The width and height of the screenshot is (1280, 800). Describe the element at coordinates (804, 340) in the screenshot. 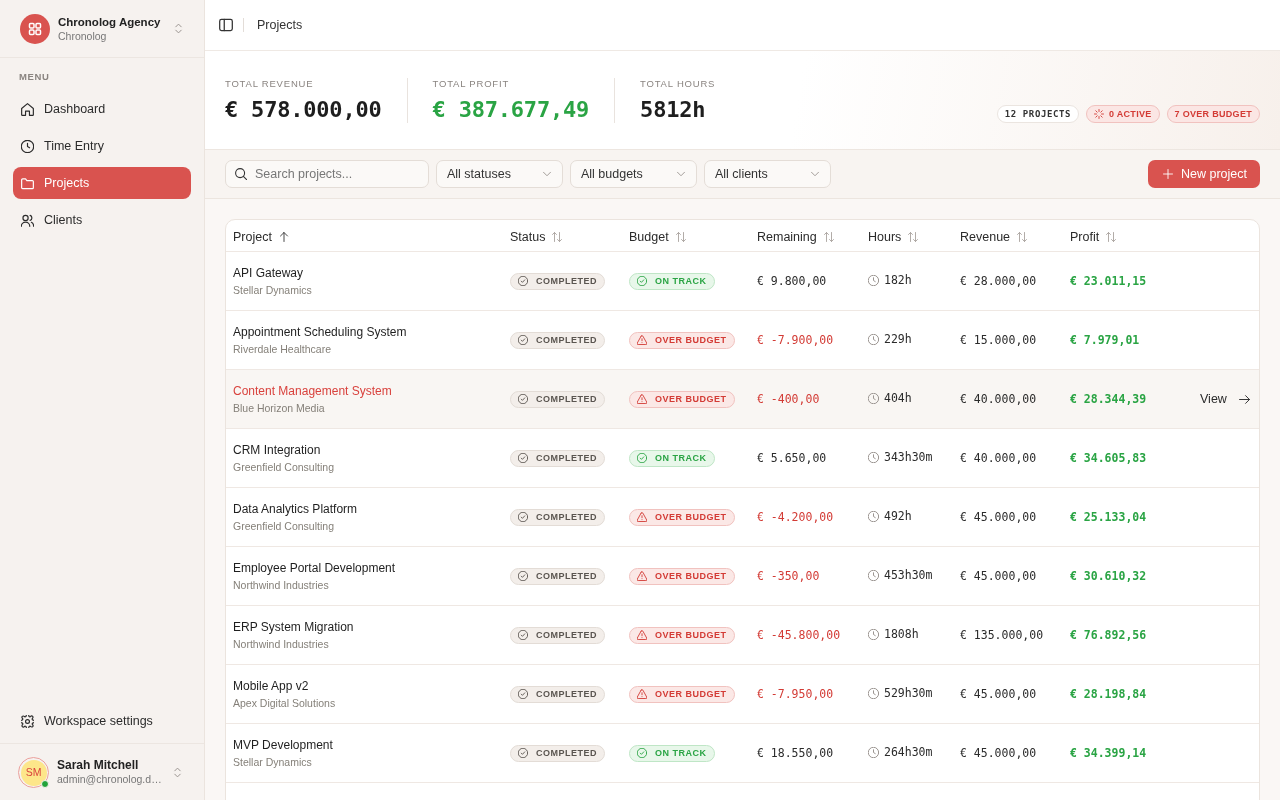

I see `remaining-cell: € -7.900,00` at that location.